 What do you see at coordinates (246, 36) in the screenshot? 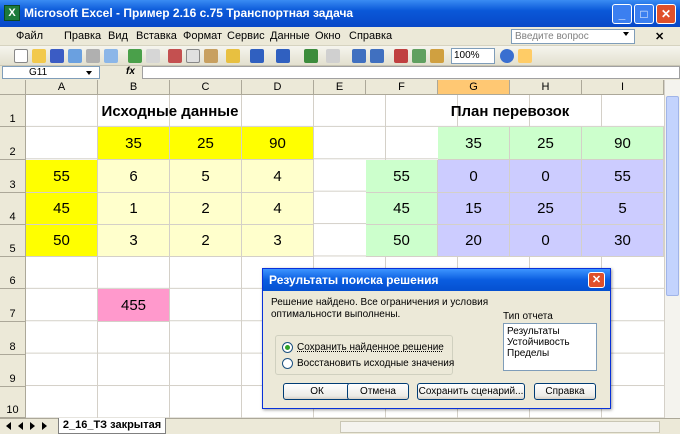
I see `menu-tools: Сервис` at bounding box center [246, 36].